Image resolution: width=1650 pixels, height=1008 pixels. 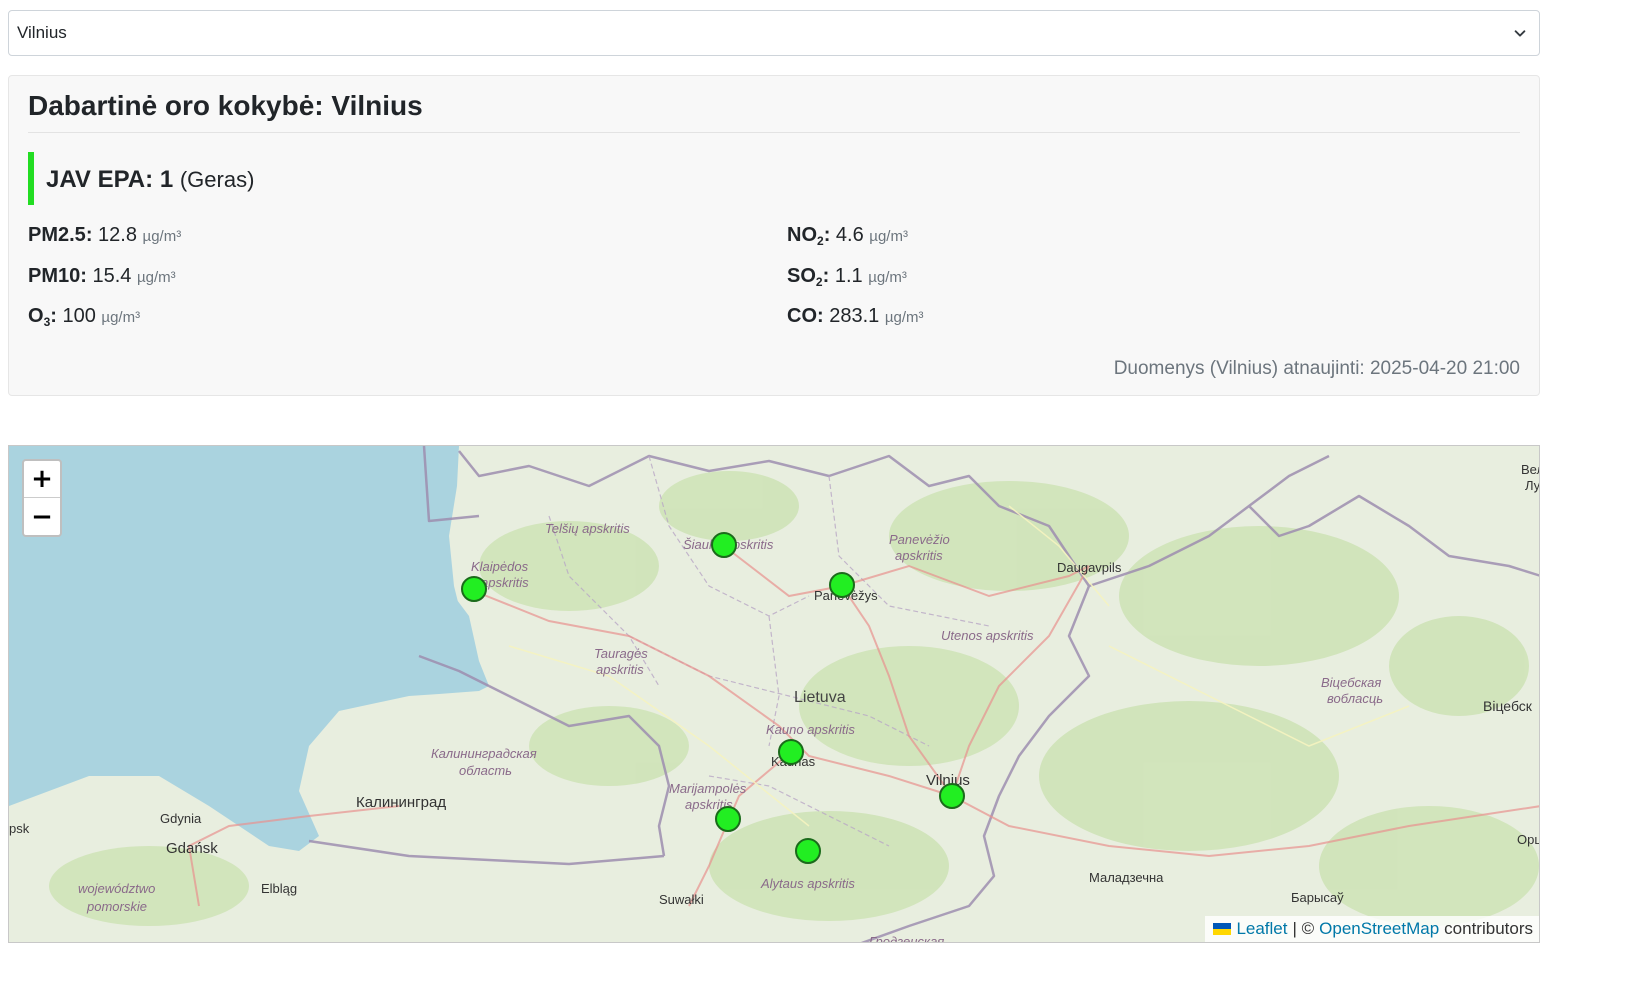 I want to click on map-label-klaipedos-1: Klaipėdos, so click(x=500, y=566).